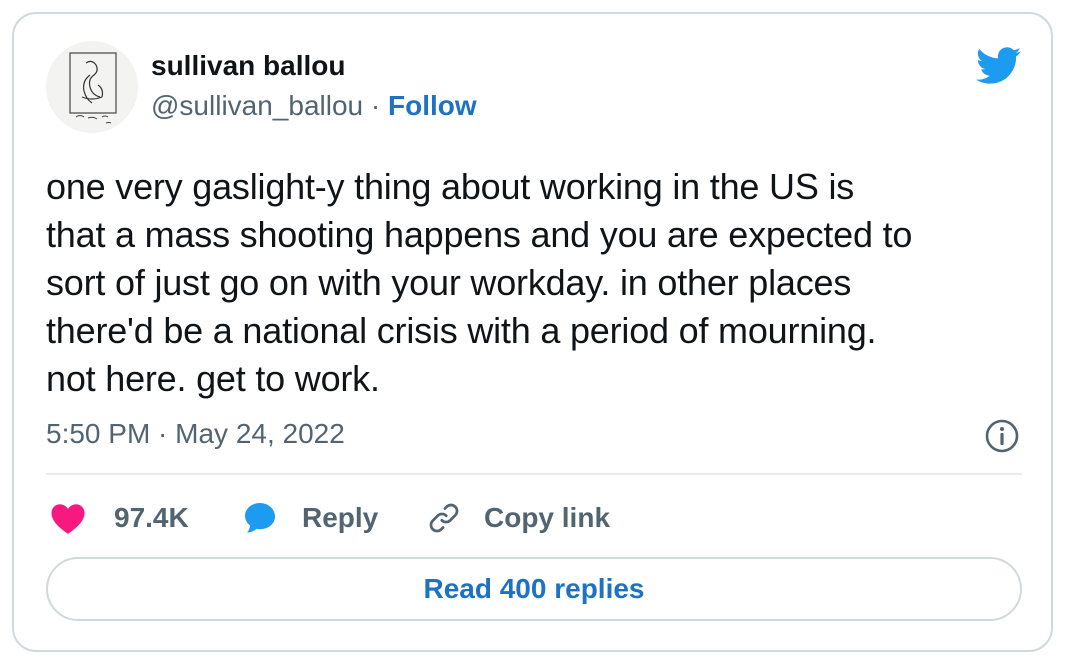 Image resolution: width=1069 pixels, height=671 pixels. What do you see at coordinates (68, 519) in the screenshot?
I see `heart-icon` at bounding box center [68, 519].